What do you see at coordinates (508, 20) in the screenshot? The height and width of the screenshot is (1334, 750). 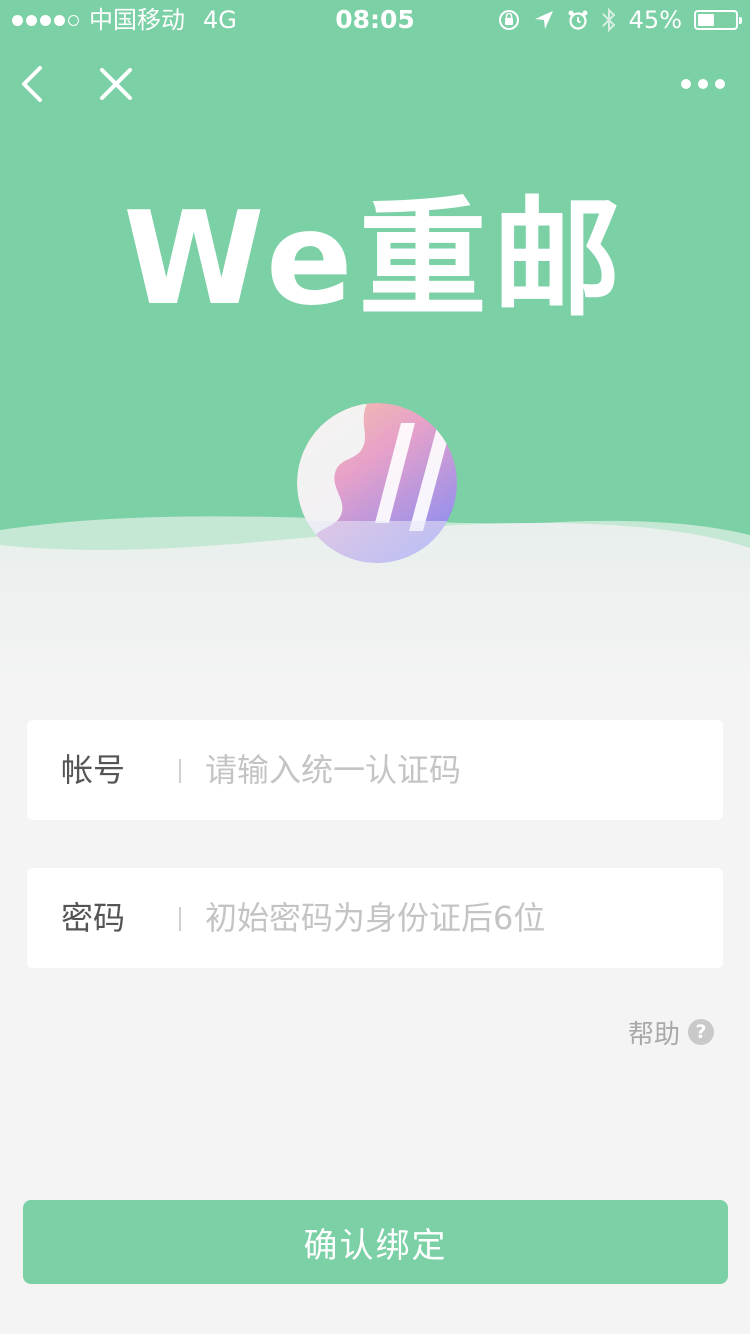 I see `orientation-lock-icon` at bounding box center [508, 20].